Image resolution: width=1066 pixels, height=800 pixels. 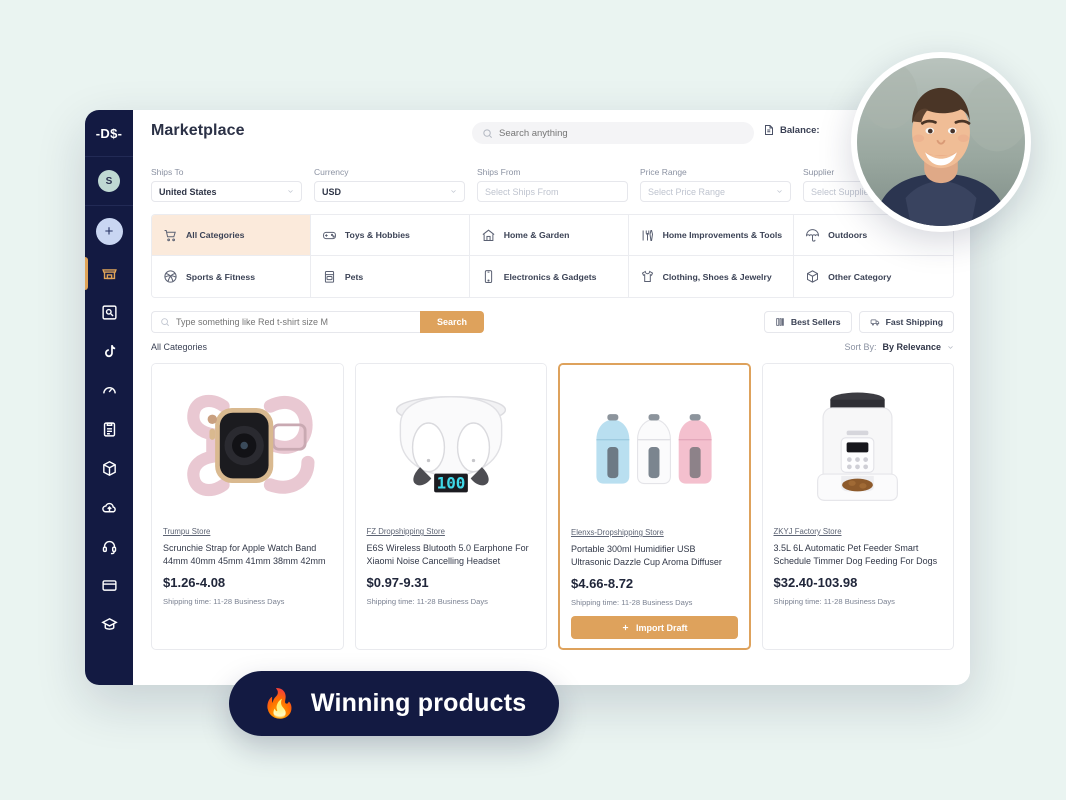 I want to click on filter-label: Price Range, so click(x=663, y=172).